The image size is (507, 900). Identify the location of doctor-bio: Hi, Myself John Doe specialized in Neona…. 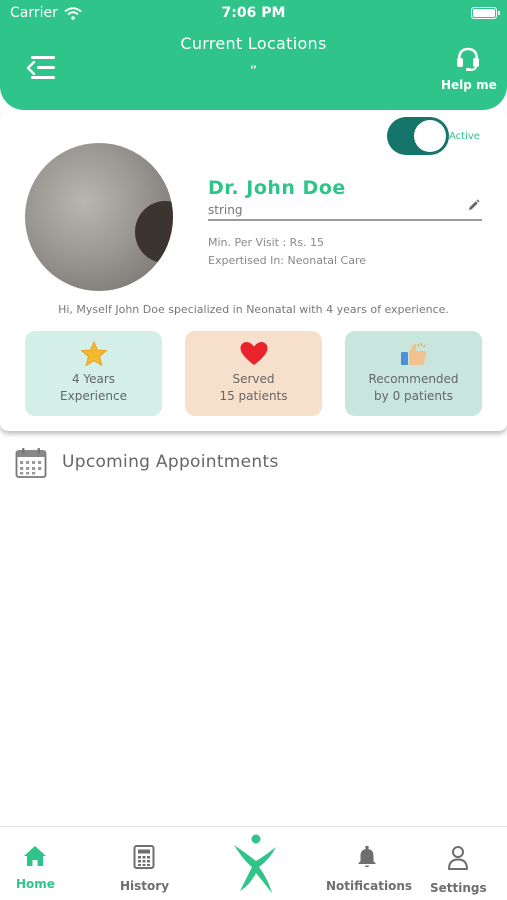
(253, 309).